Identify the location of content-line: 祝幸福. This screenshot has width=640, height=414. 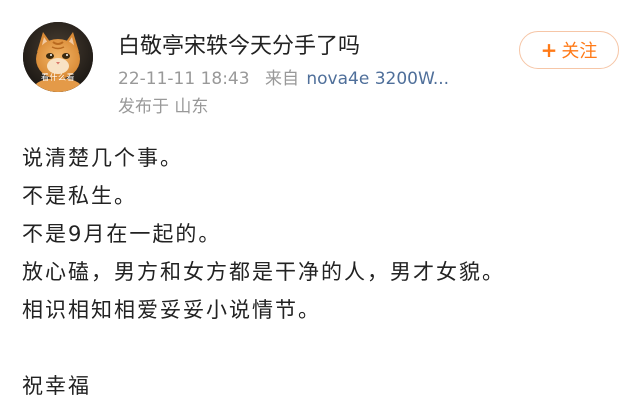
(56, 386).